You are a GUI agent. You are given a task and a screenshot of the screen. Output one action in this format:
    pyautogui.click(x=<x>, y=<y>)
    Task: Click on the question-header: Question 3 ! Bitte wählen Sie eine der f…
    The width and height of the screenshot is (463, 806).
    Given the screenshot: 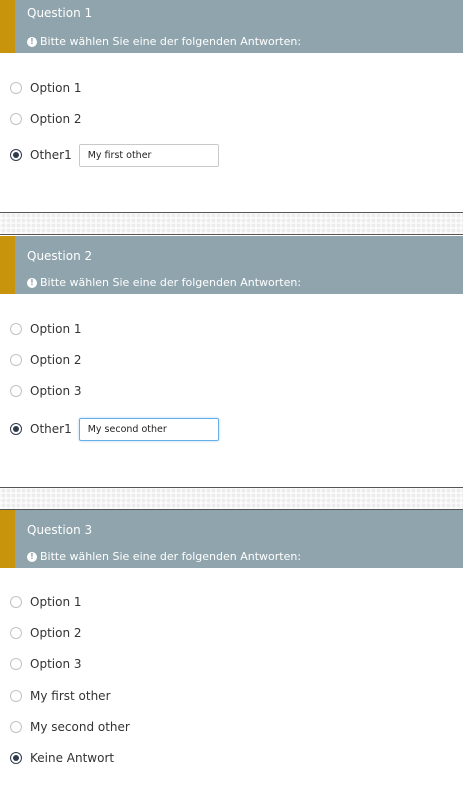 What is the action you would take?
    pyautogui.click(x=231, y=539)
    